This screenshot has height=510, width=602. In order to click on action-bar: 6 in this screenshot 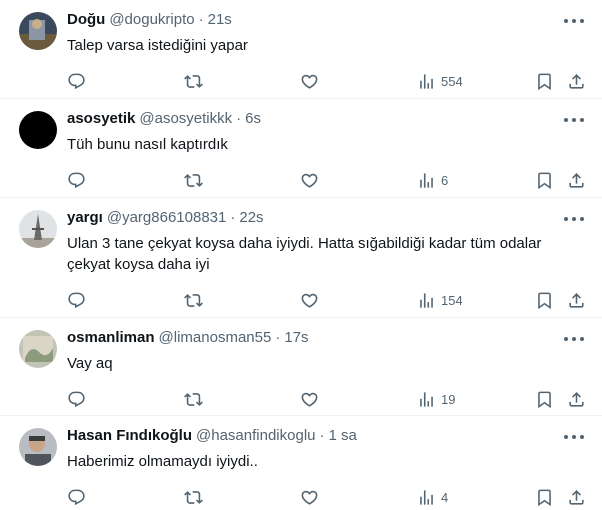, I will do `click(326, 182)`.